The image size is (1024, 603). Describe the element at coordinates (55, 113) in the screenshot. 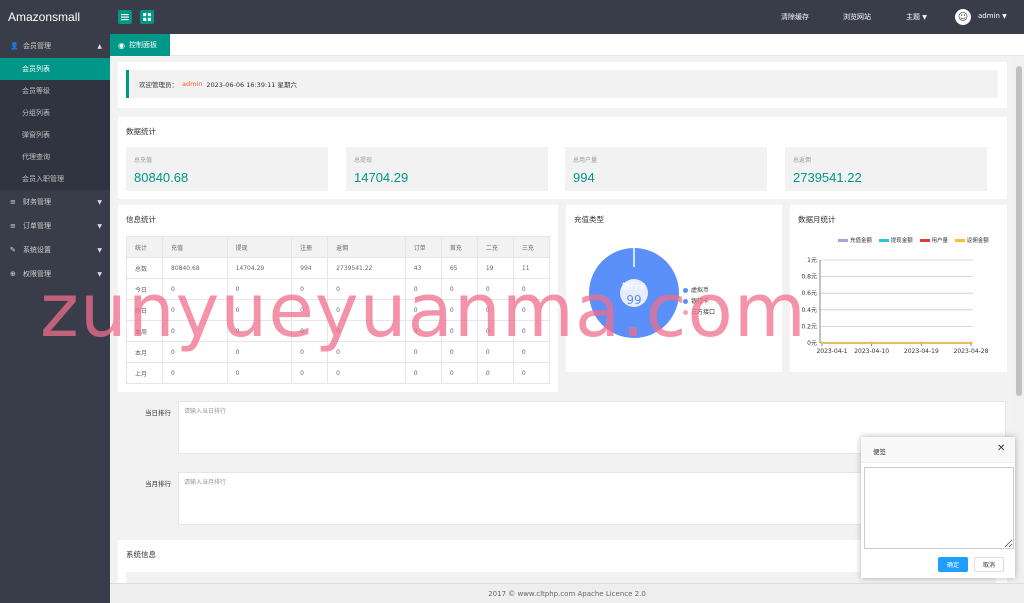

I see `sidebar-item-group-list: 分组列表` at that location.